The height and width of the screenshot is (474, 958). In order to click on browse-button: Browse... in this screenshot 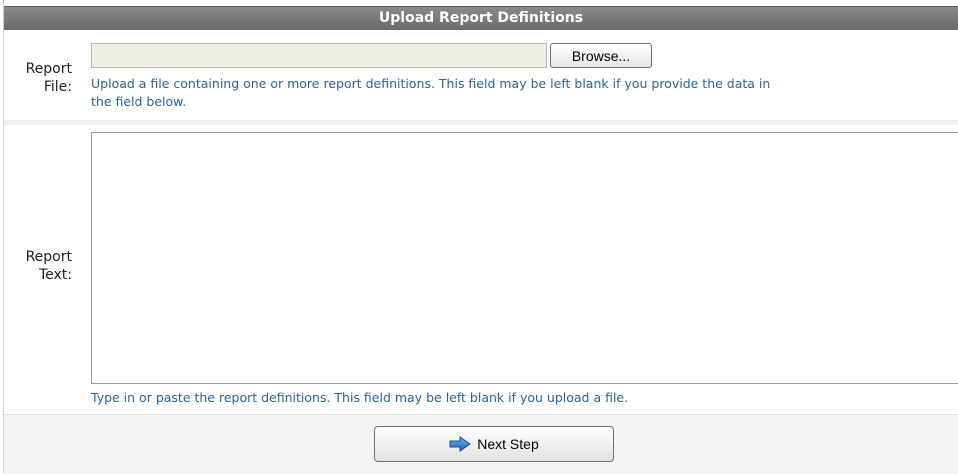, I will do `click(601, 55)`.